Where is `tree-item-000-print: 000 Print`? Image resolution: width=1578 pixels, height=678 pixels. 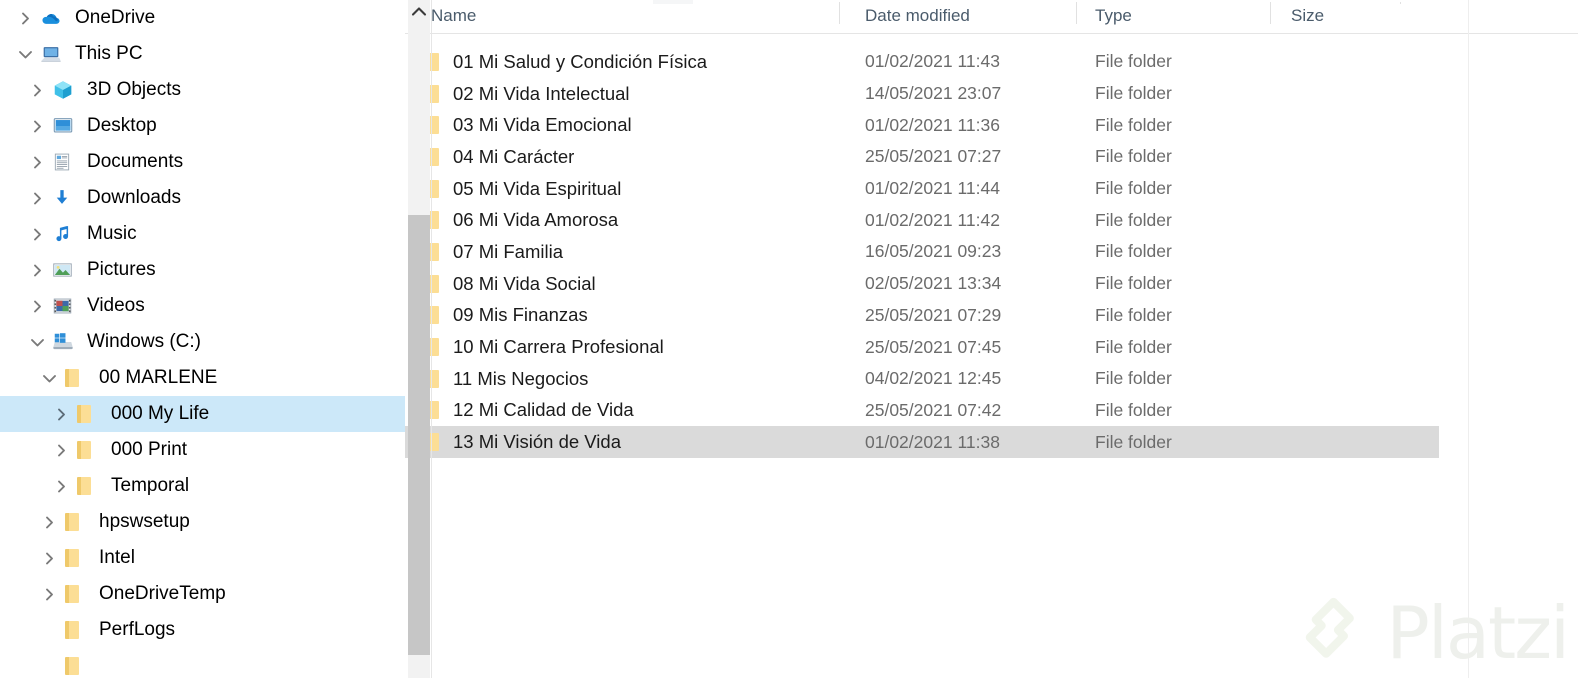
tree-item-000-print: 000 Print is located at coordinates (202, 450).